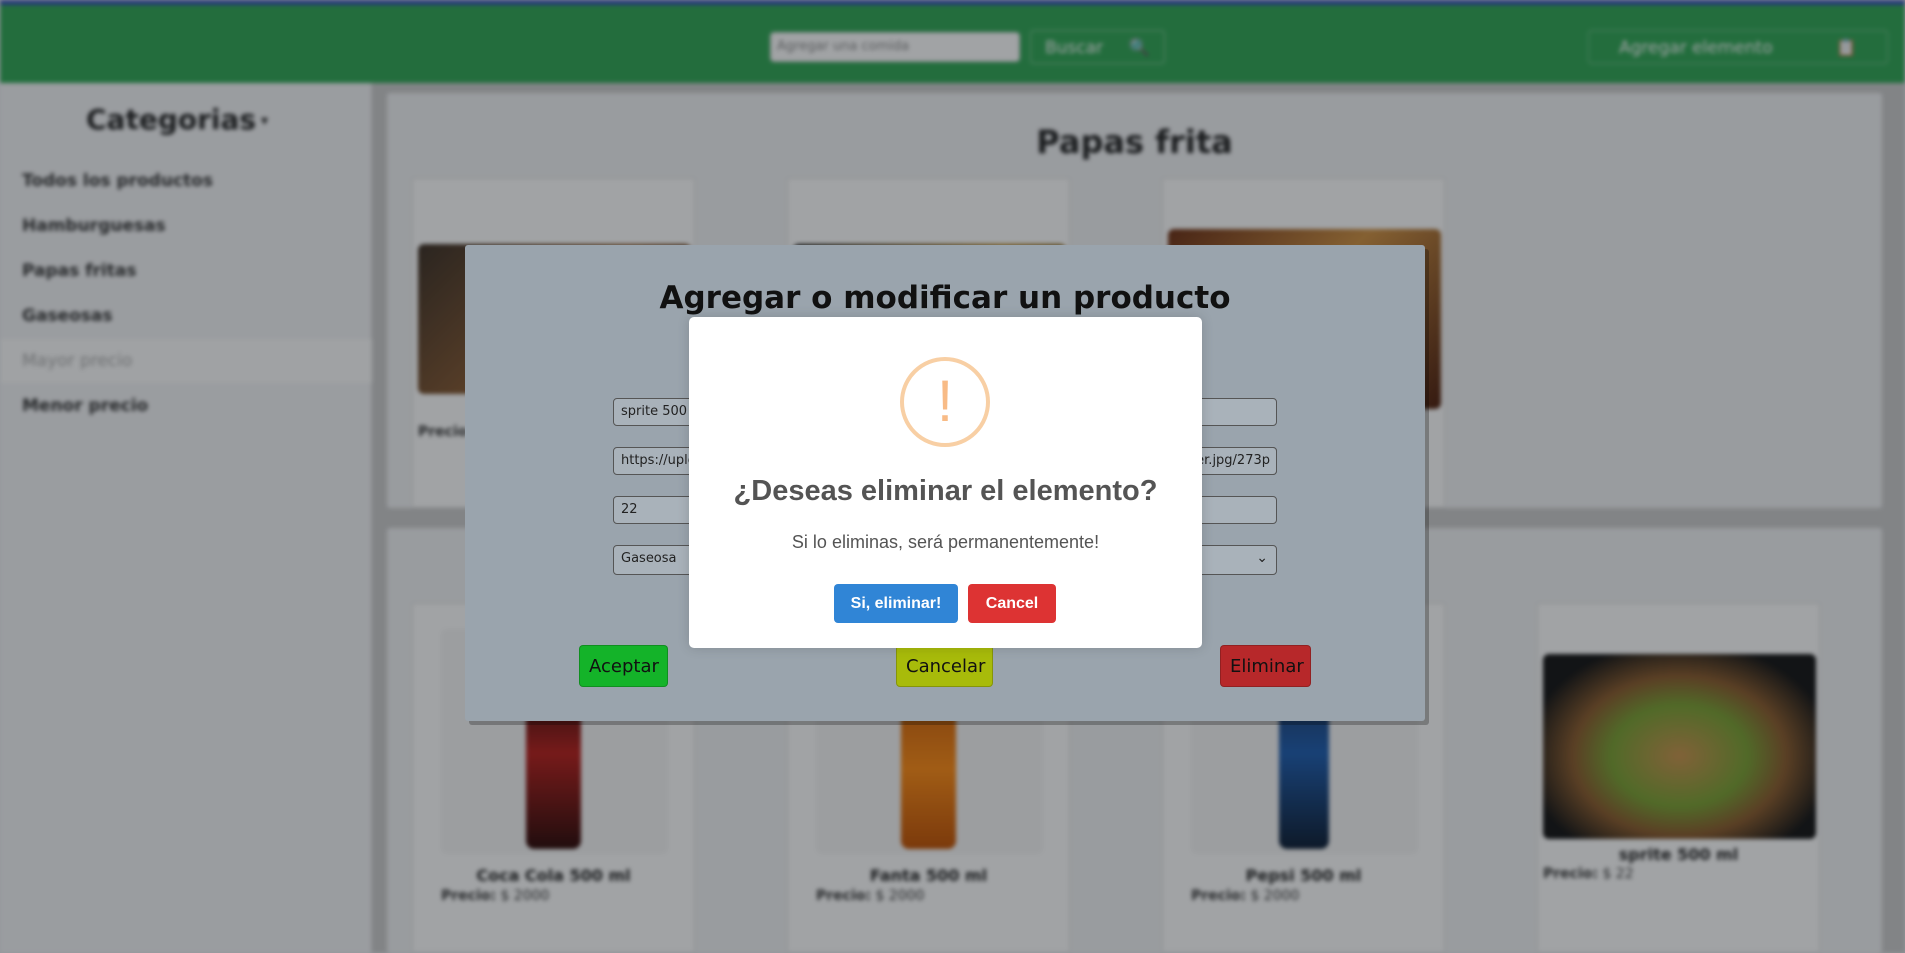  What do you see at coordinates (1265, 666) in the screenshot?
I see `delete-button: Eliminar` at bounding box center [1265, 666].